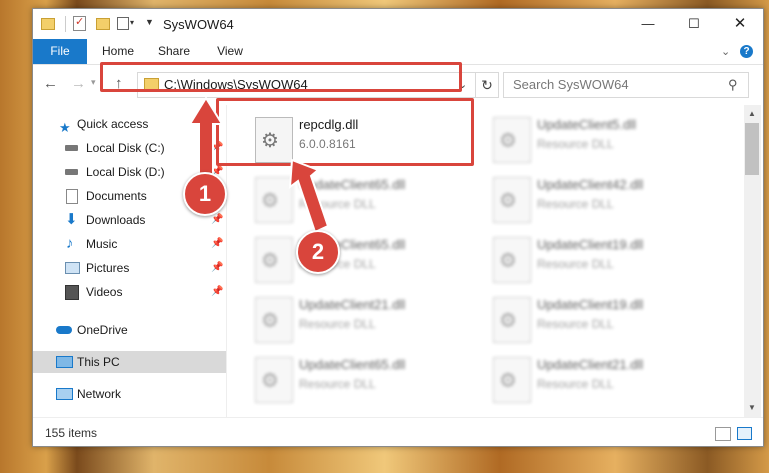  What do you see at coordinates (318, 252) in the screenshot?
I see `callout-badge-2: 2` at bounding box center [318, 252].